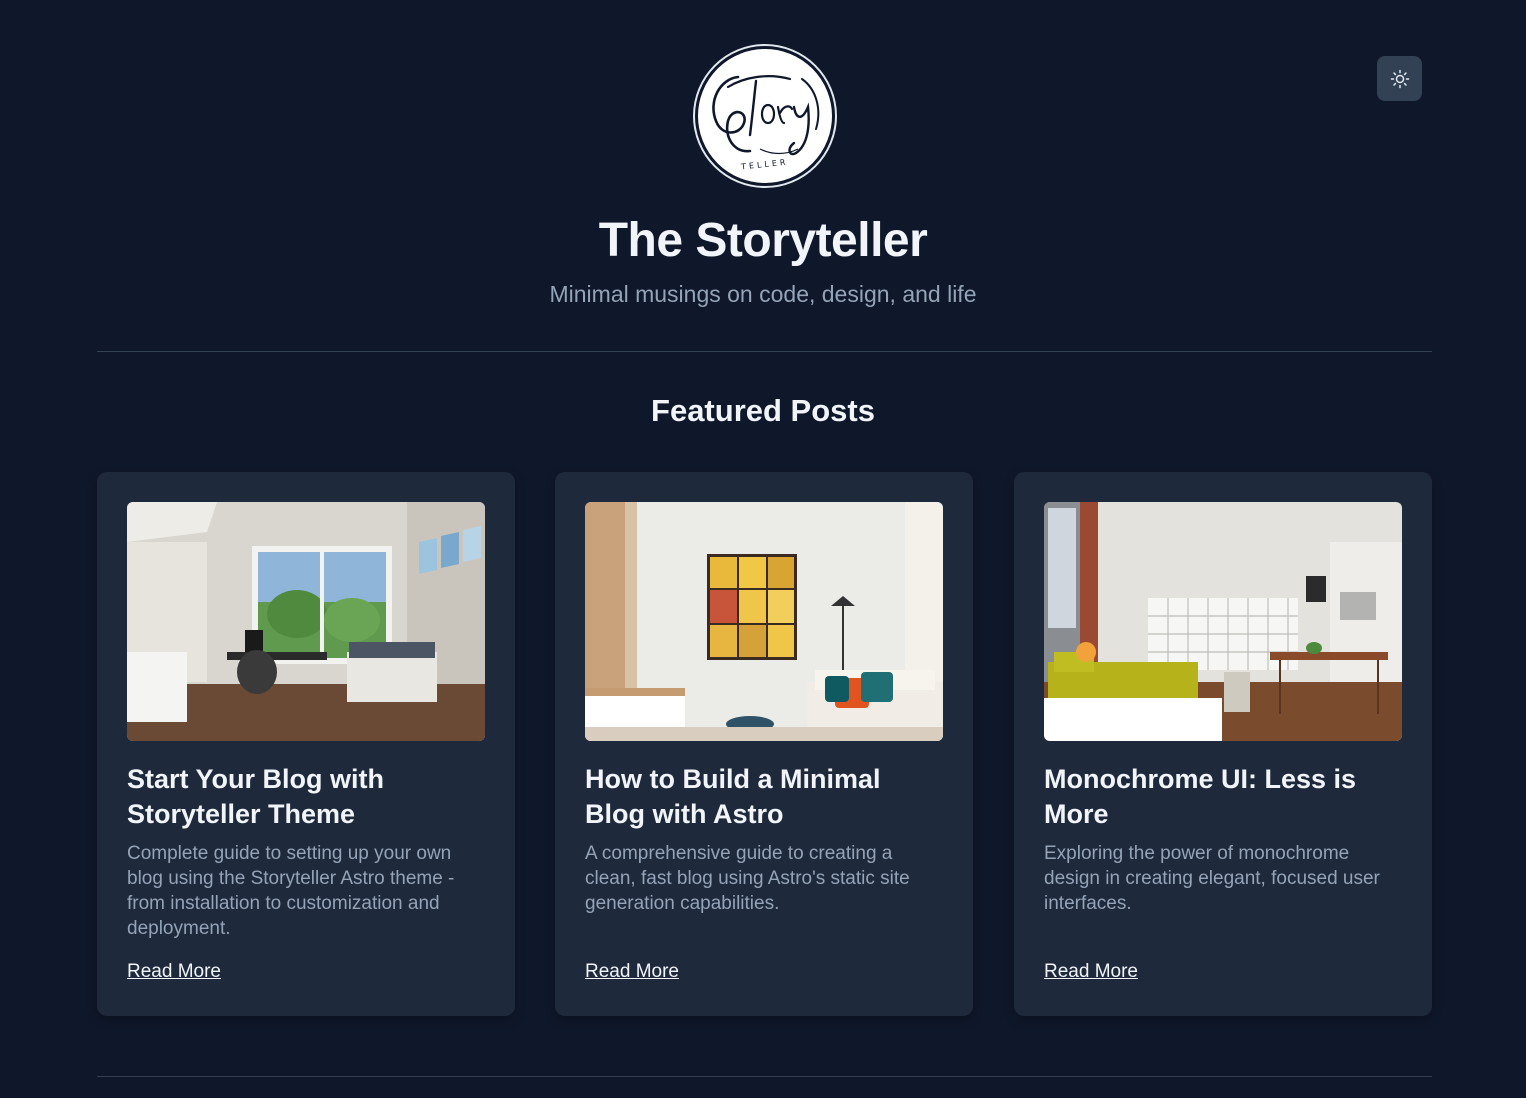 Image resolution: width=1526 pixels, height=1098 pixels. I want to click on post-title: Start Your Blog with Storyteller Theme, so click(306, 797).